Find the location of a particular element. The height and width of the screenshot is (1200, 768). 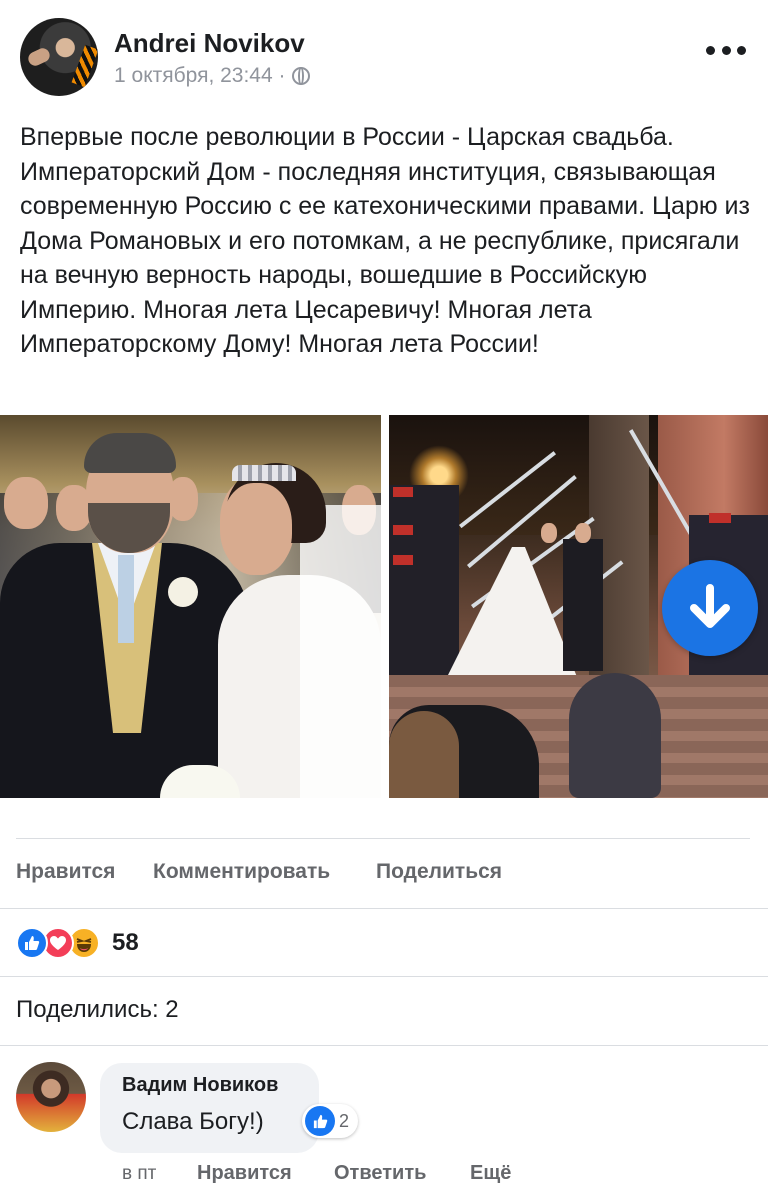

comment-more-button: Ещё is located at coordinates (490, 1173).